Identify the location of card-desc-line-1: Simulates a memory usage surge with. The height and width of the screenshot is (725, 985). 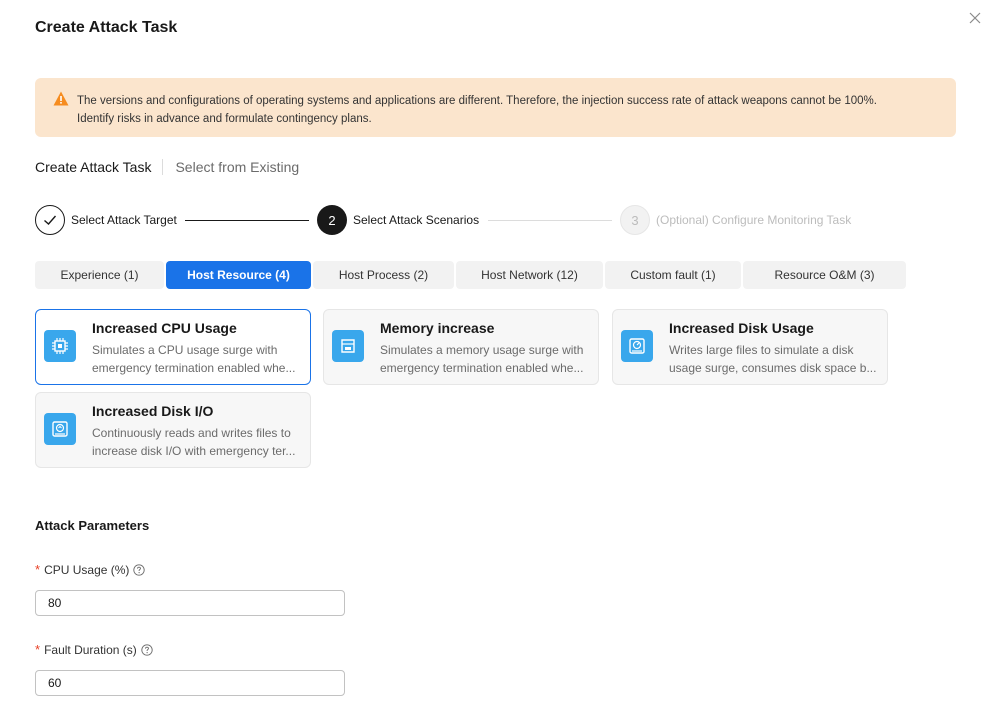
(482, 350).